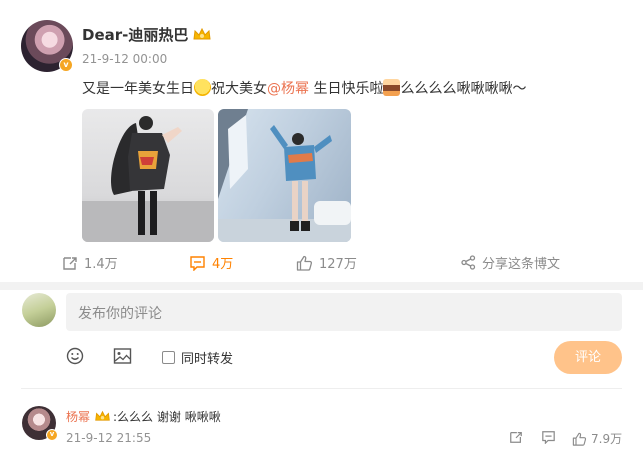 The image size is (643, 455). Describe the element at coordinates (338, 264) in the screenshot. I see `like-count: 127万` at that location.